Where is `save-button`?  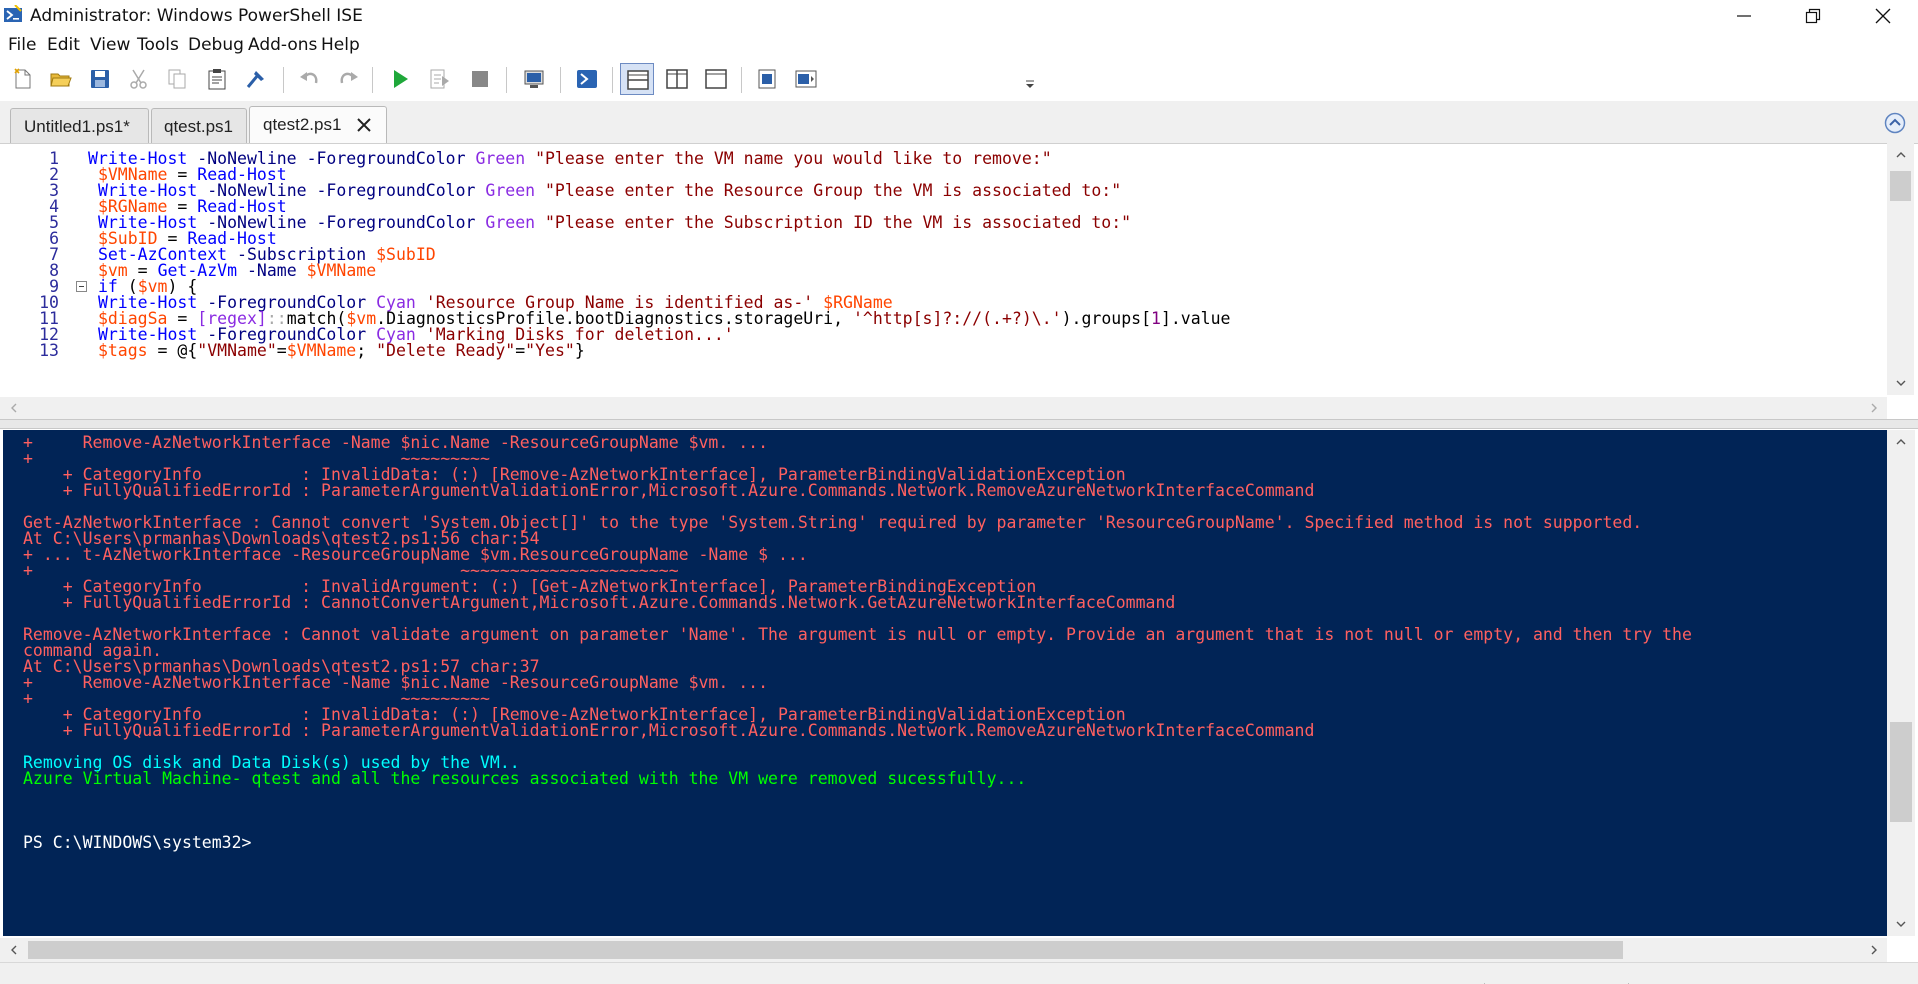
save-button is located at coordinates (100, 79).